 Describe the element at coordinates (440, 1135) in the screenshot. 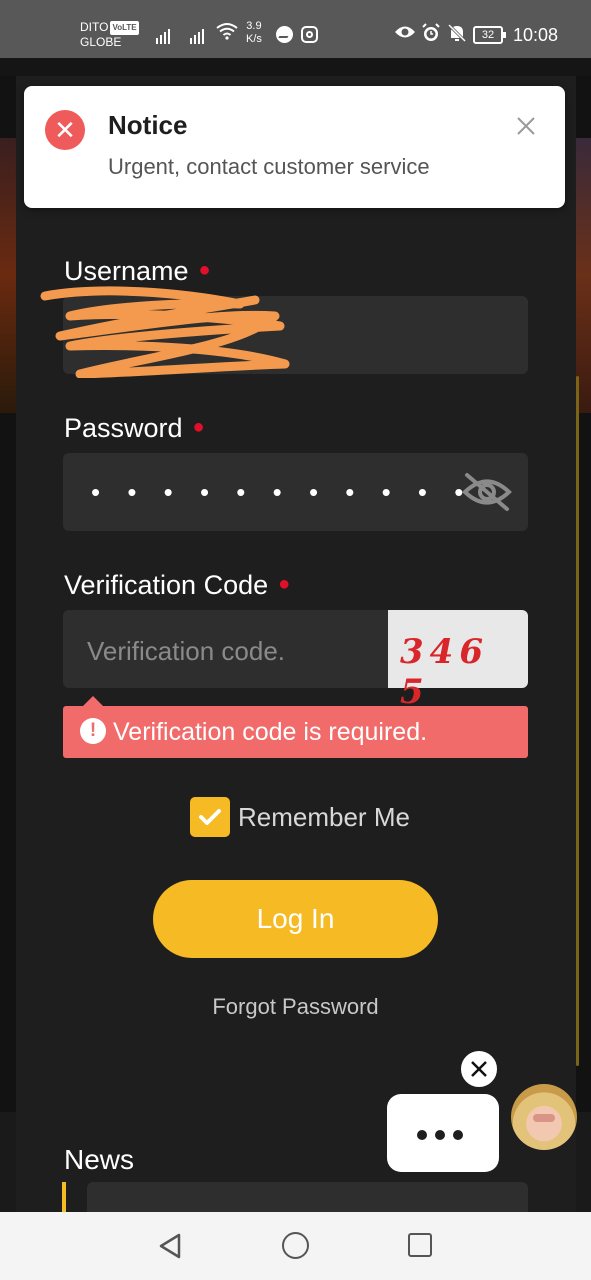

I see `more-dots-icon` at that location.